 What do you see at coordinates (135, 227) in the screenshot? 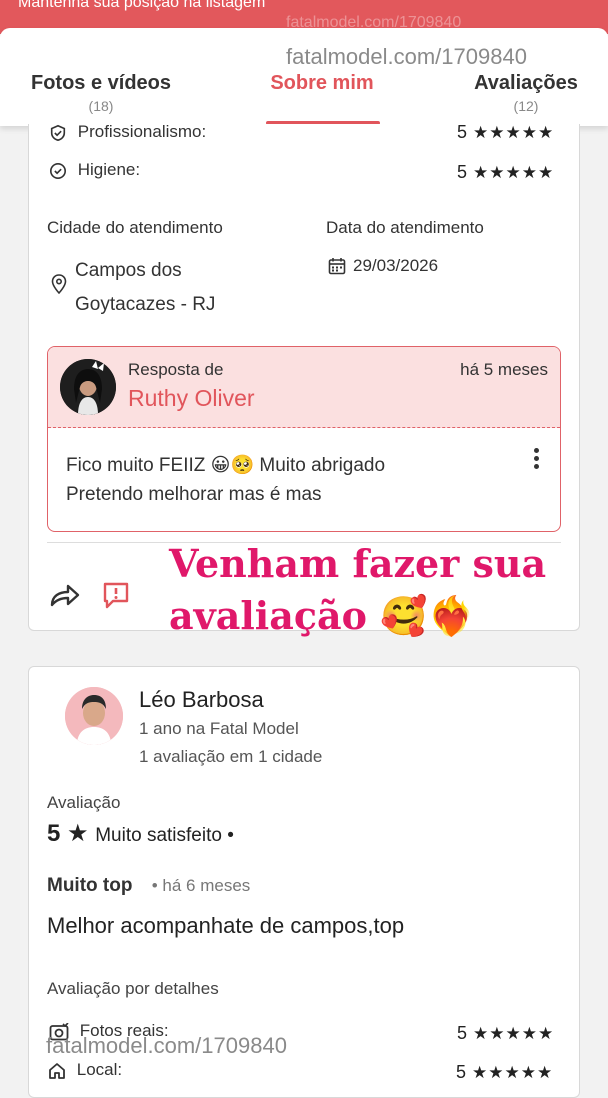
I see `city-label: Cidade do atendimento` at bounding box center [135, 227].